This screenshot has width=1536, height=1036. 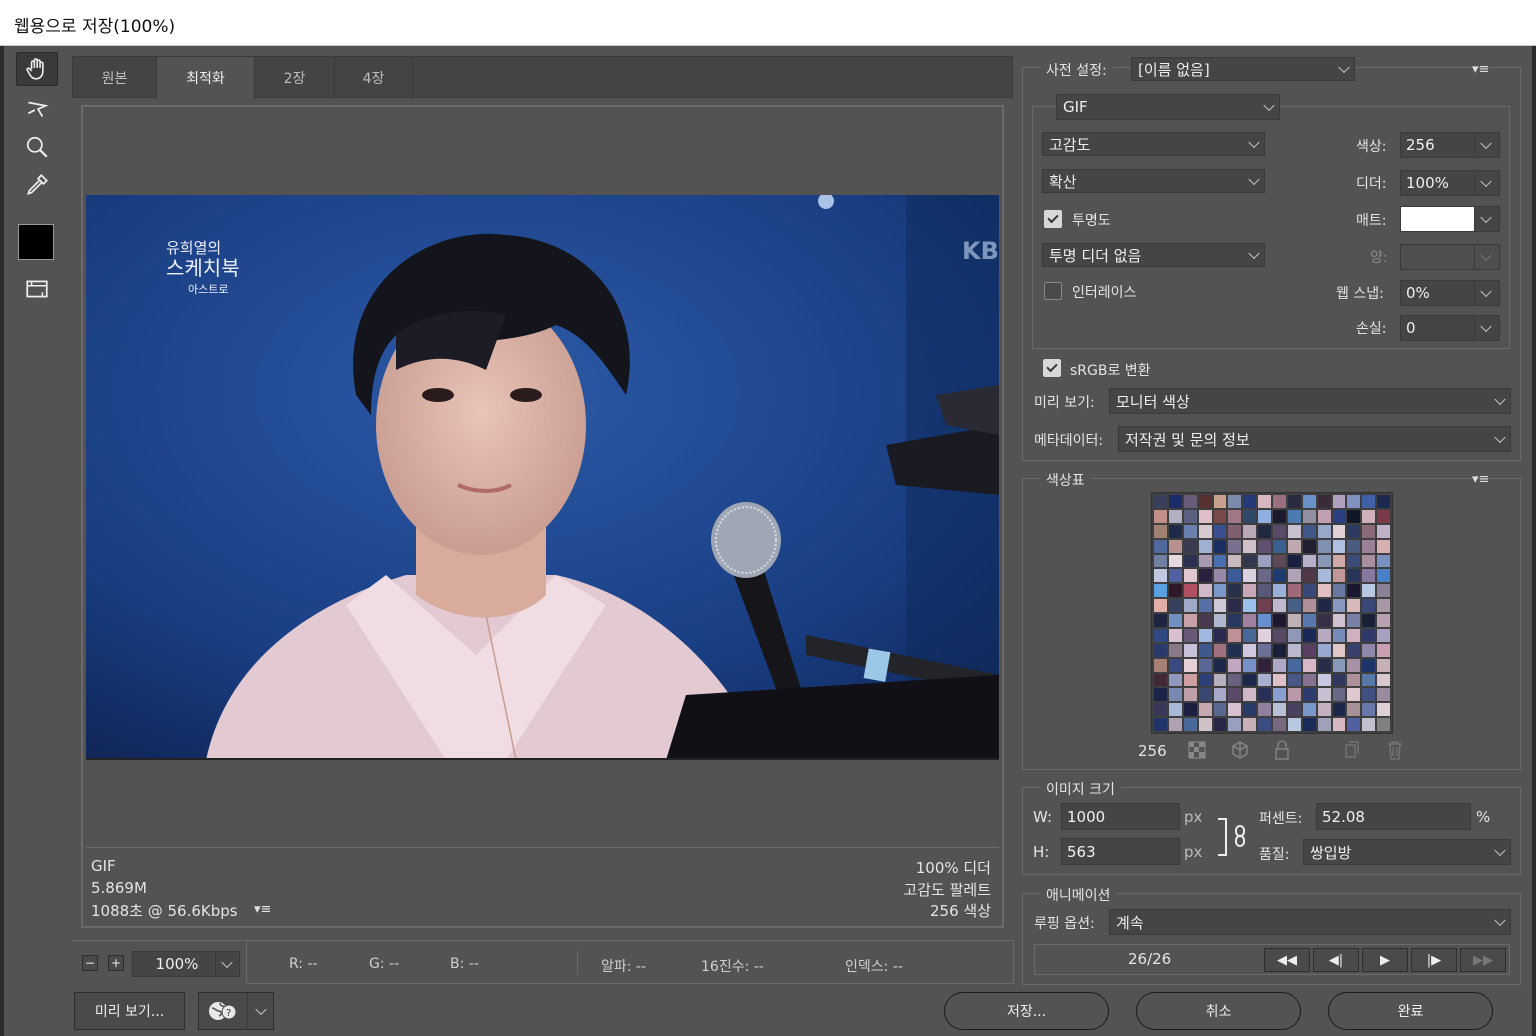 I want to click on lock-icon, so click(x=1282, y=750).